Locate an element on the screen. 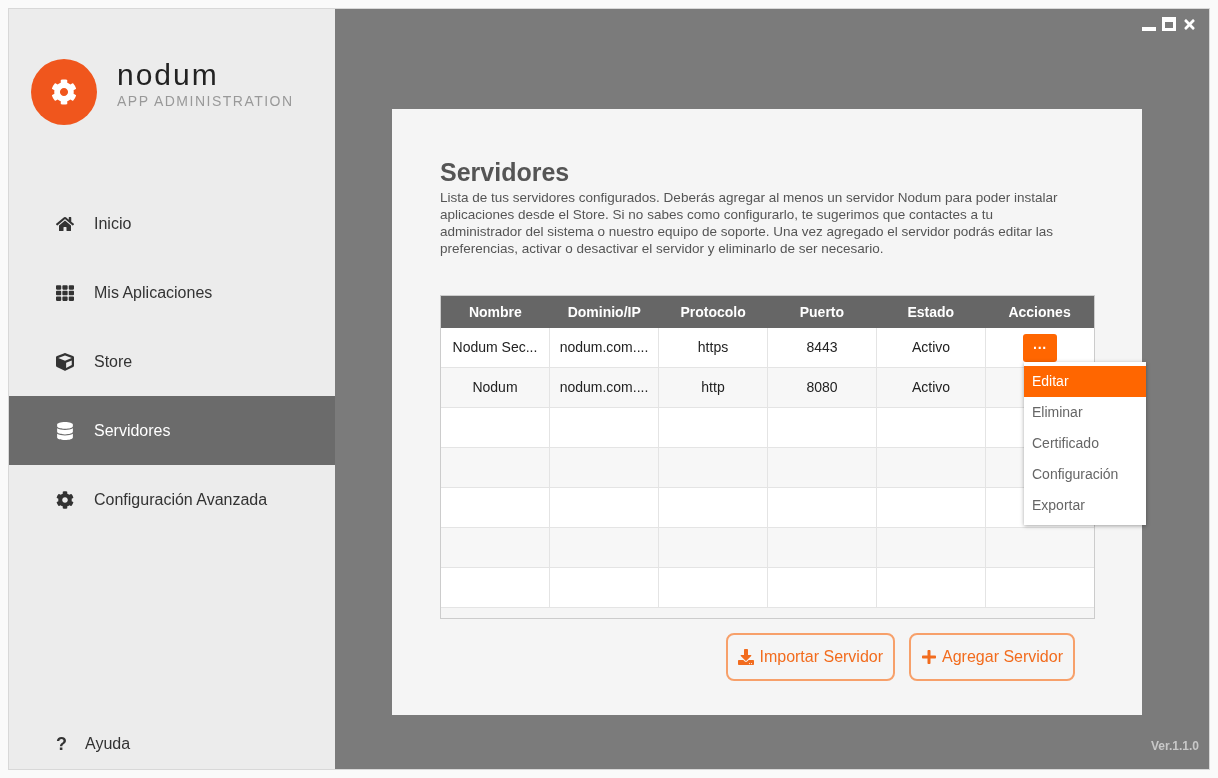 The image size is (1218, 778). grid-icon is located at coordinates (65, 292).